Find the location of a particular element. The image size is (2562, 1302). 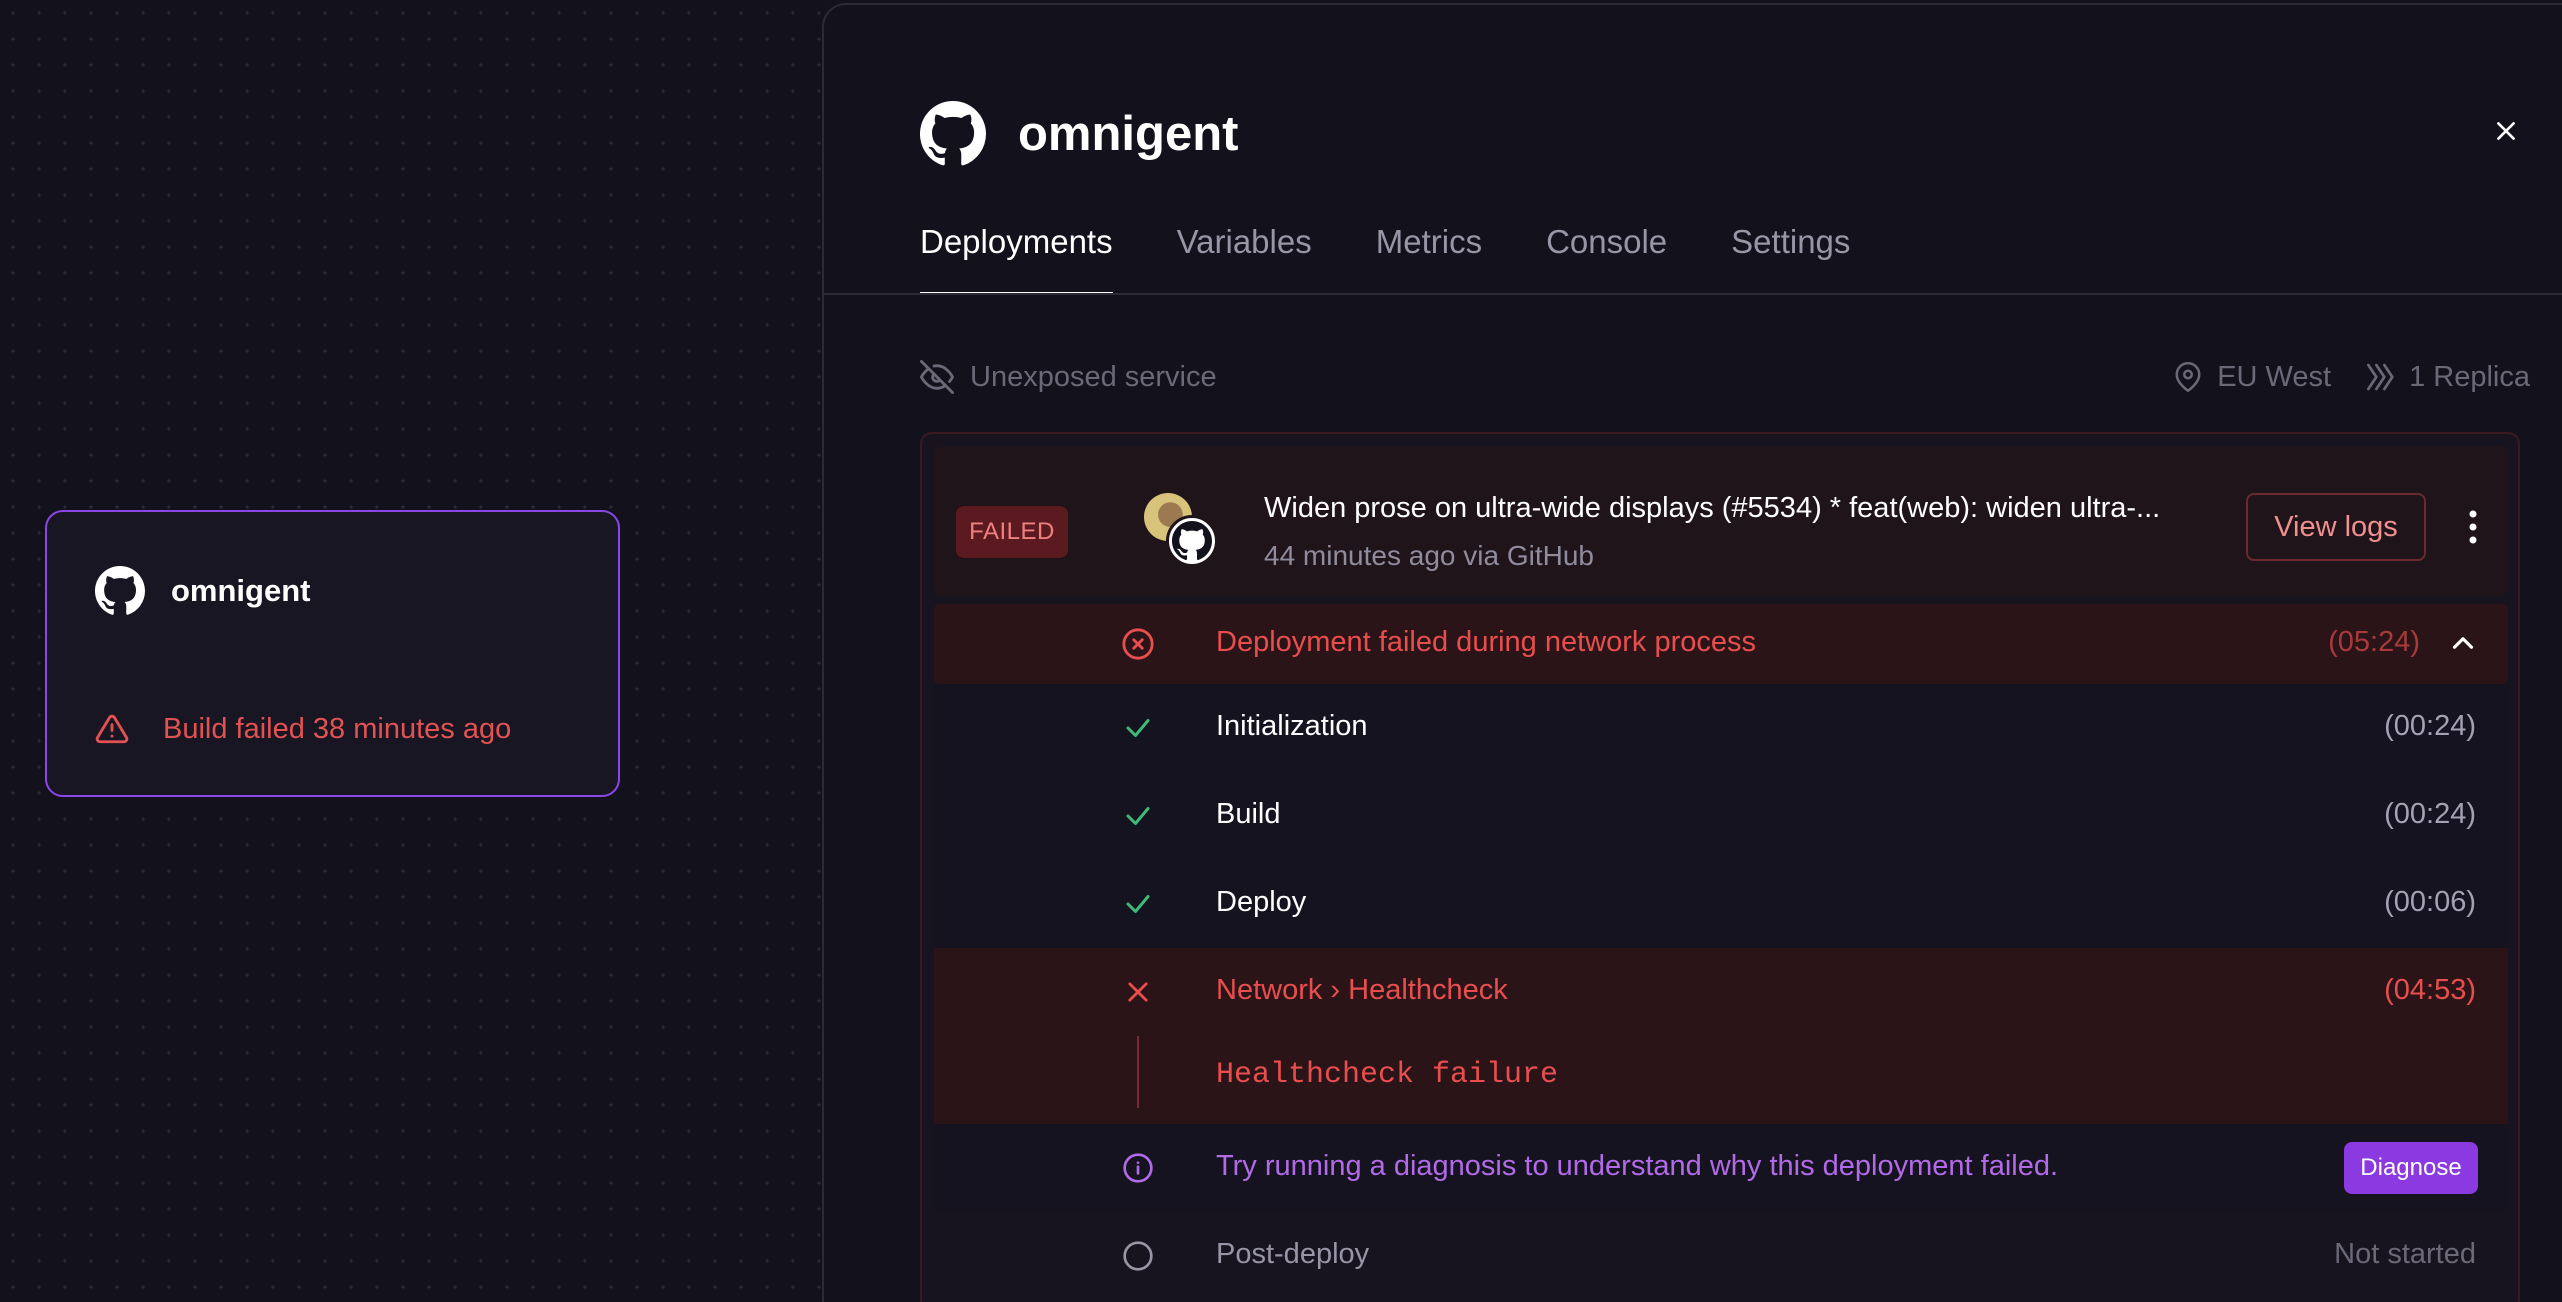

exposure-label: Unexposed service is located at coordinates (1093, 376).